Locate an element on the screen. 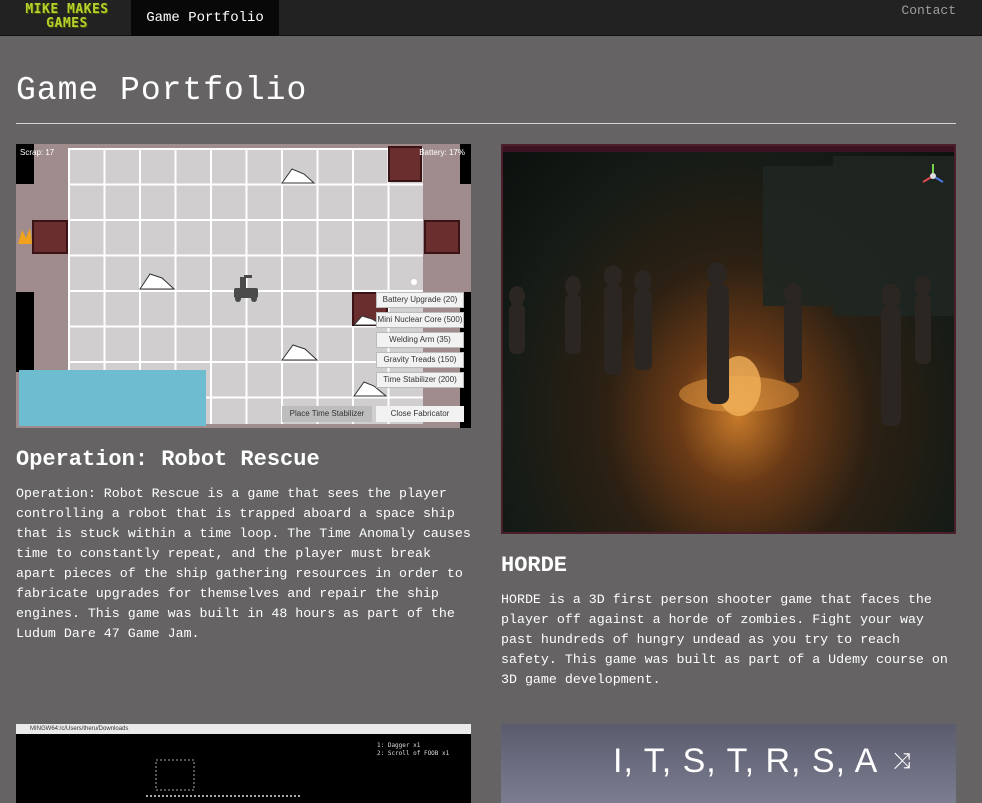 This screenshot has width=982, height=803. project-title: HORDE is located at coordinates (534, 565).